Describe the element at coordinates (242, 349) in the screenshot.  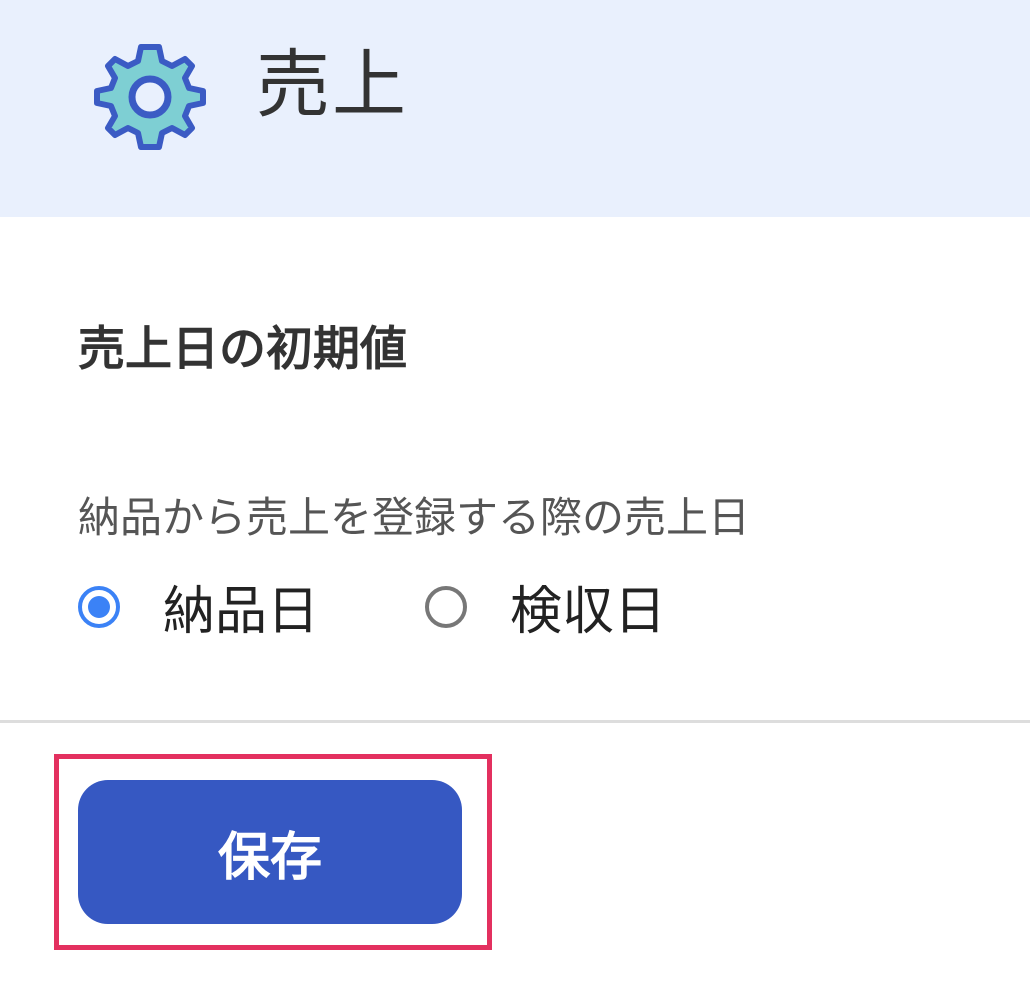
I see `section-title: 売上日の初期値` at that location.